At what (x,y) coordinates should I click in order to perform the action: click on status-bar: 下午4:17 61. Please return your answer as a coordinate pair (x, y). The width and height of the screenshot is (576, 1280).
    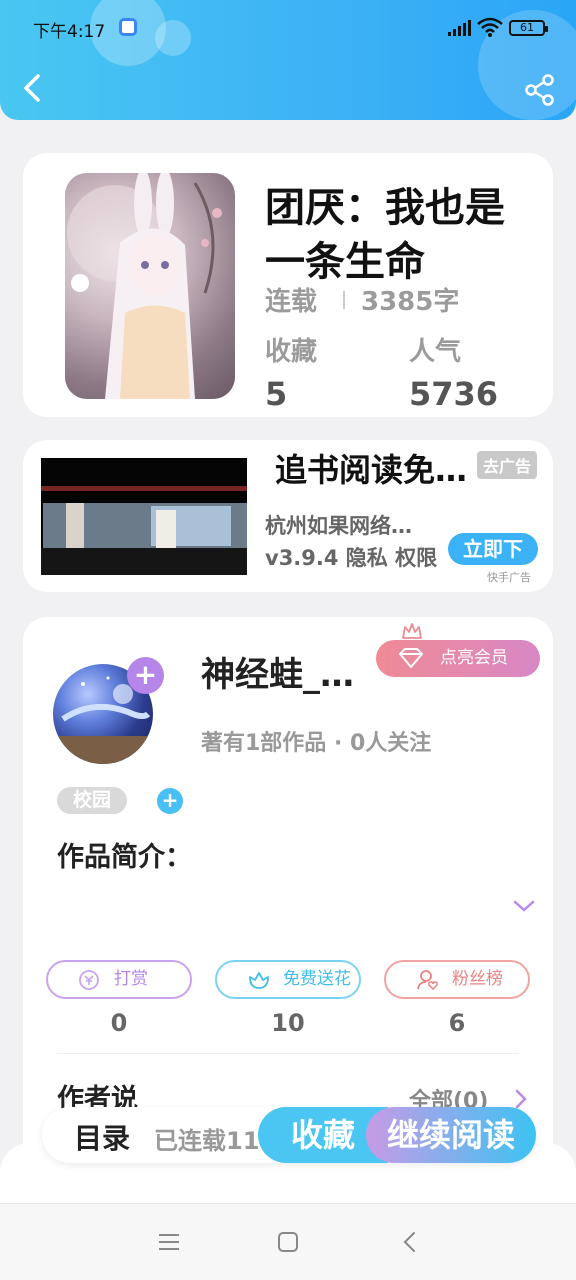
    Looking at the image, I should click on (288, 28).